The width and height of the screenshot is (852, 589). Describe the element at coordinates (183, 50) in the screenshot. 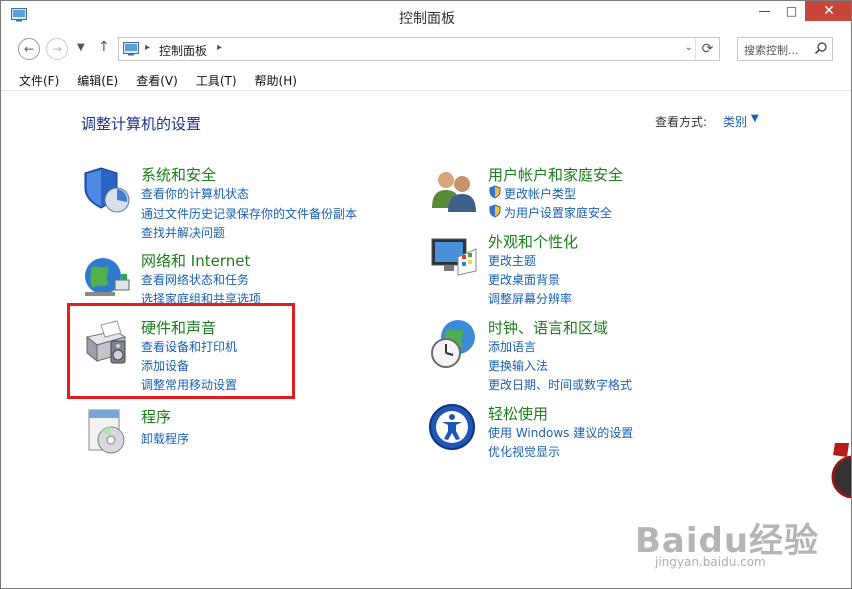

I see `breadcrumb: 控制面板` at that location.